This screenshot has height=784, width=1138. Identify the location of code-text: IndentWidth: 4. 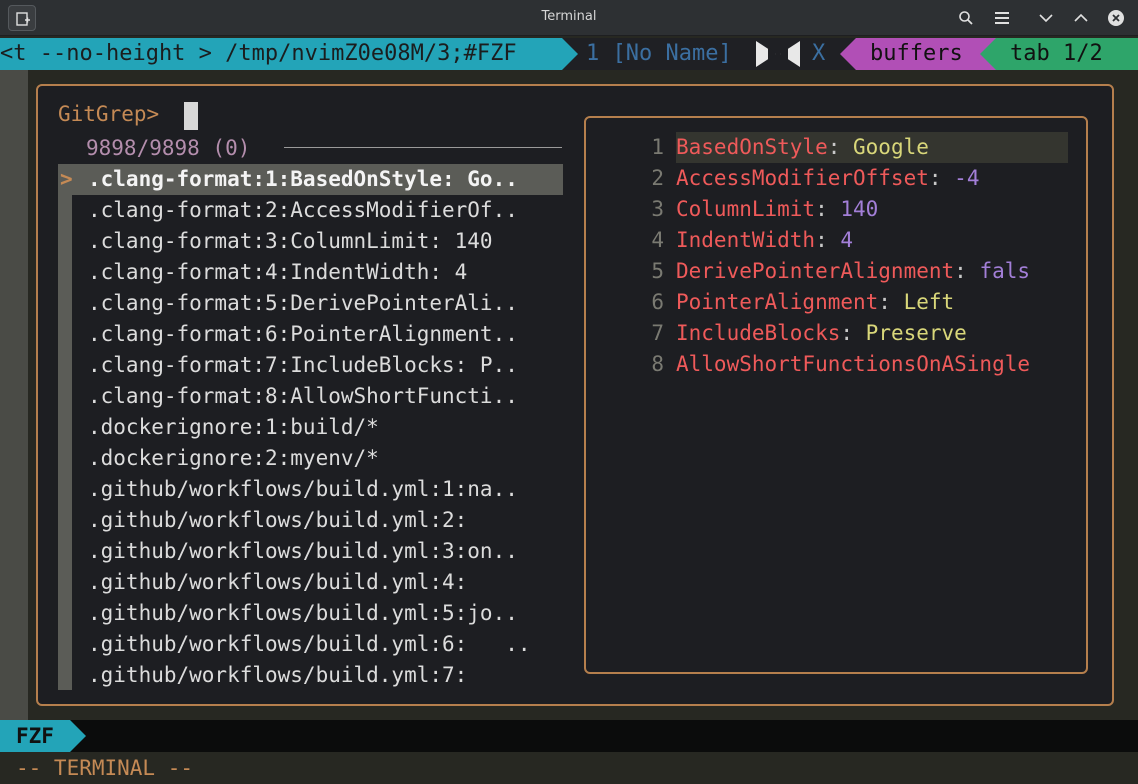
(764, 240).